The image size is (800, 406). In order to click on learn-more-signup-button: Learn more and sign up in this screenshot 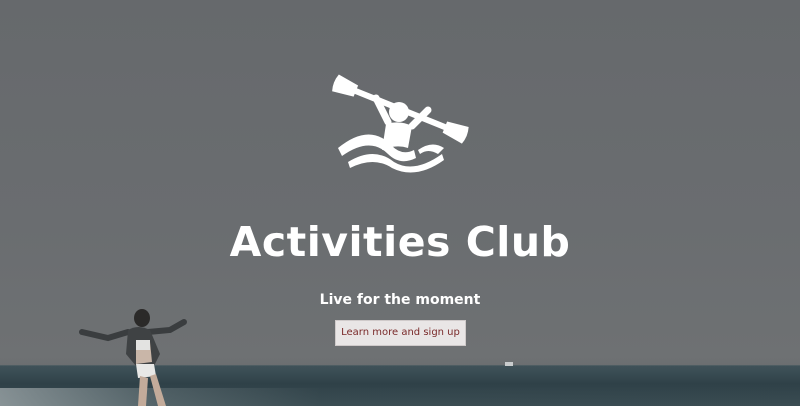, I will do `click(400, 333)`.